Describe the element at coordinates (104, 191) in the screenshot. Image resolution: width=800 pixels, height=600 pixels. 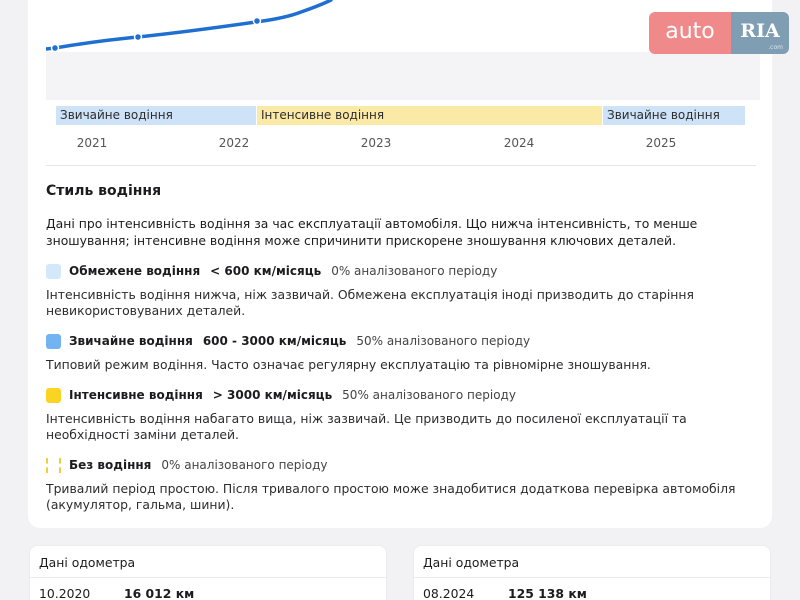
I see `driving-style-title: Стиль водіння` at that location.